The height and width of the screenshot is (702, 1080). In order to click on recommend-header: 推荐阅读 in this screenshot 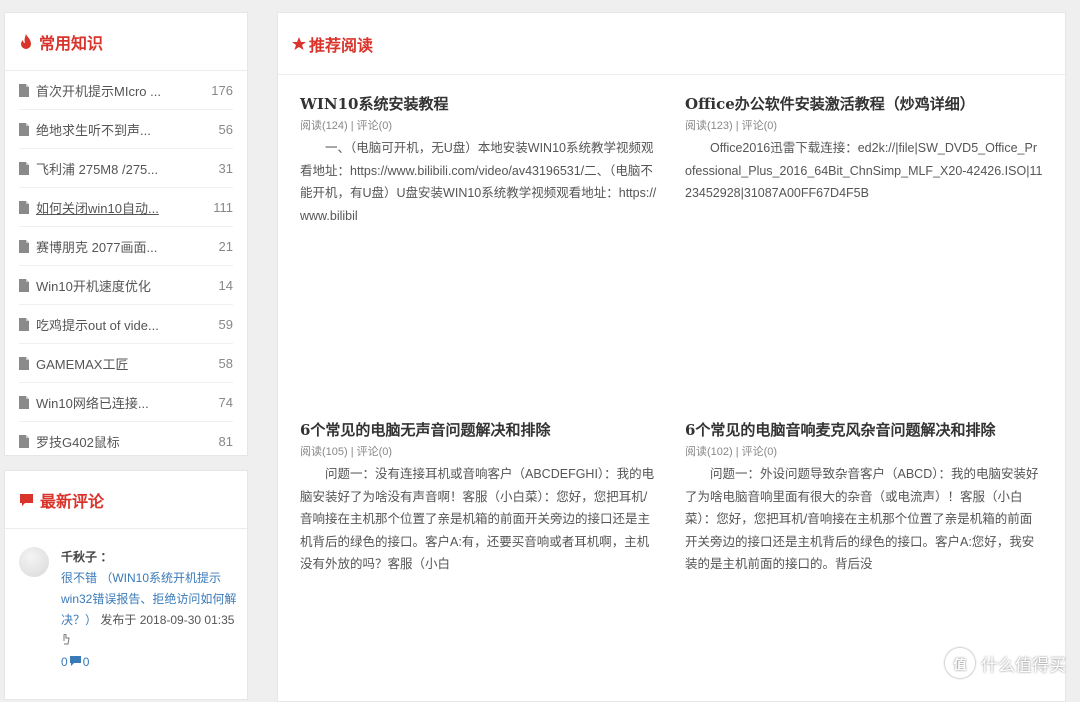, I will do `click(671, 44)`.